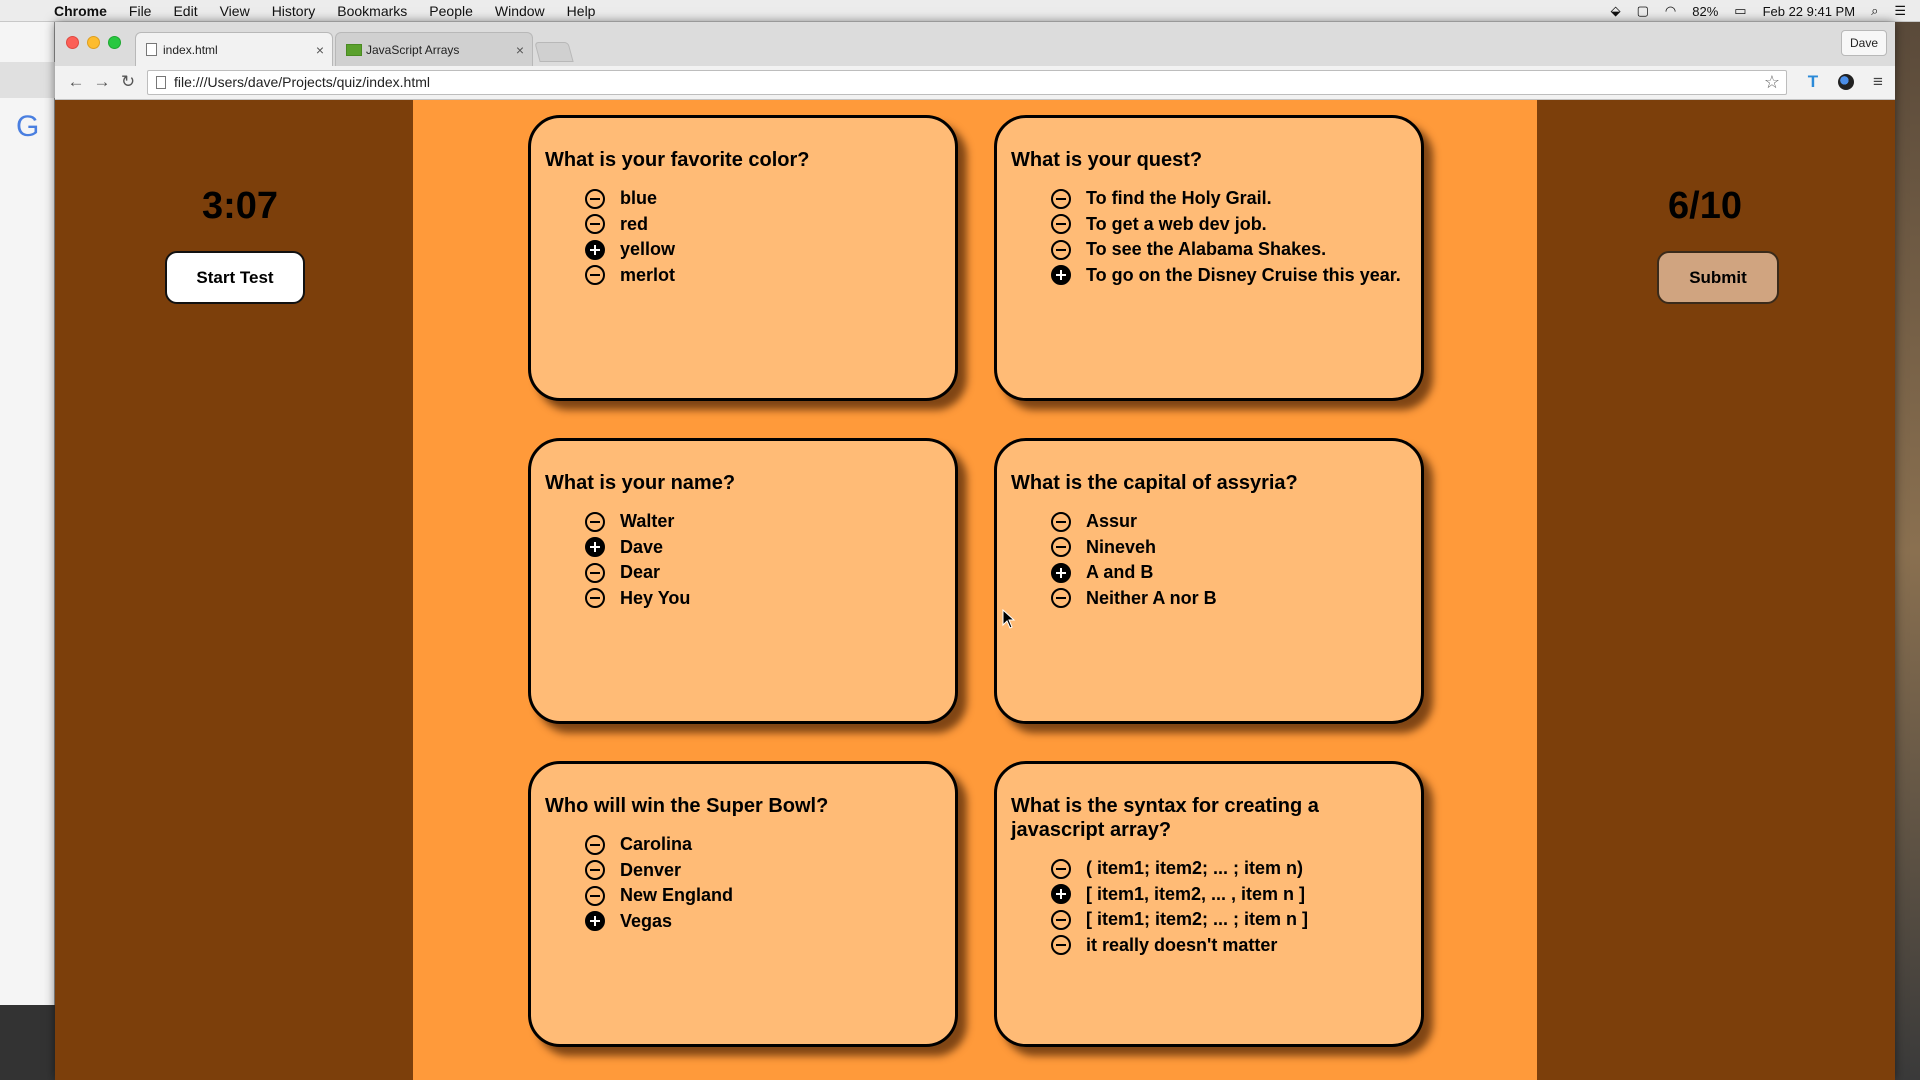 The height and width of the screenshot is (1080, 1920). Describe the element at coordinates (763, 845) in the screenshot. I see `answer-option: Carolina` at that location.